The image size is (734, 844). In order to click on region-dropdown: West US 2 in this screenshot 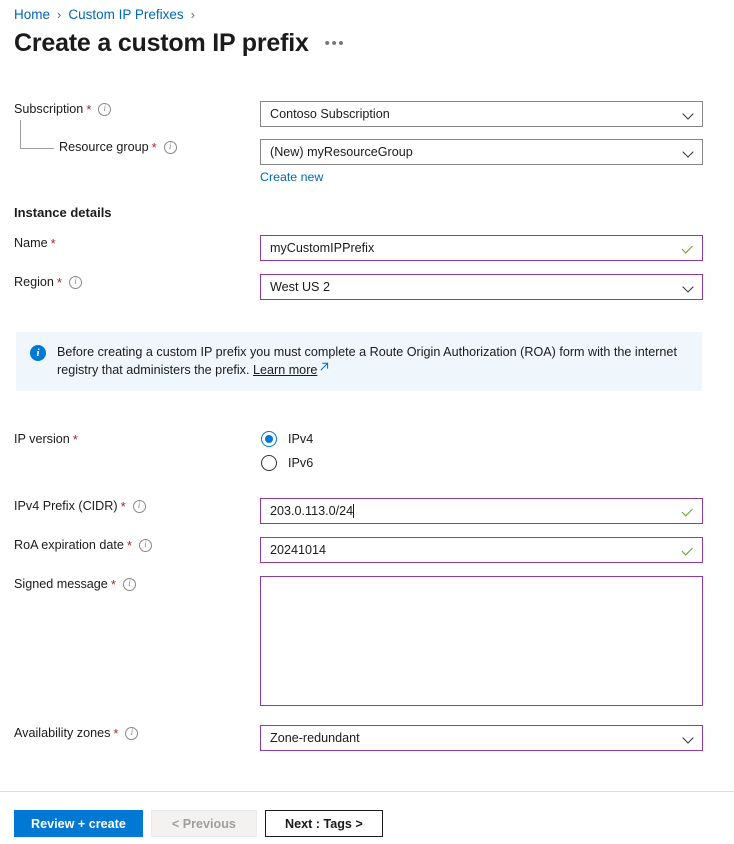, I will do `click(481, 287)`.